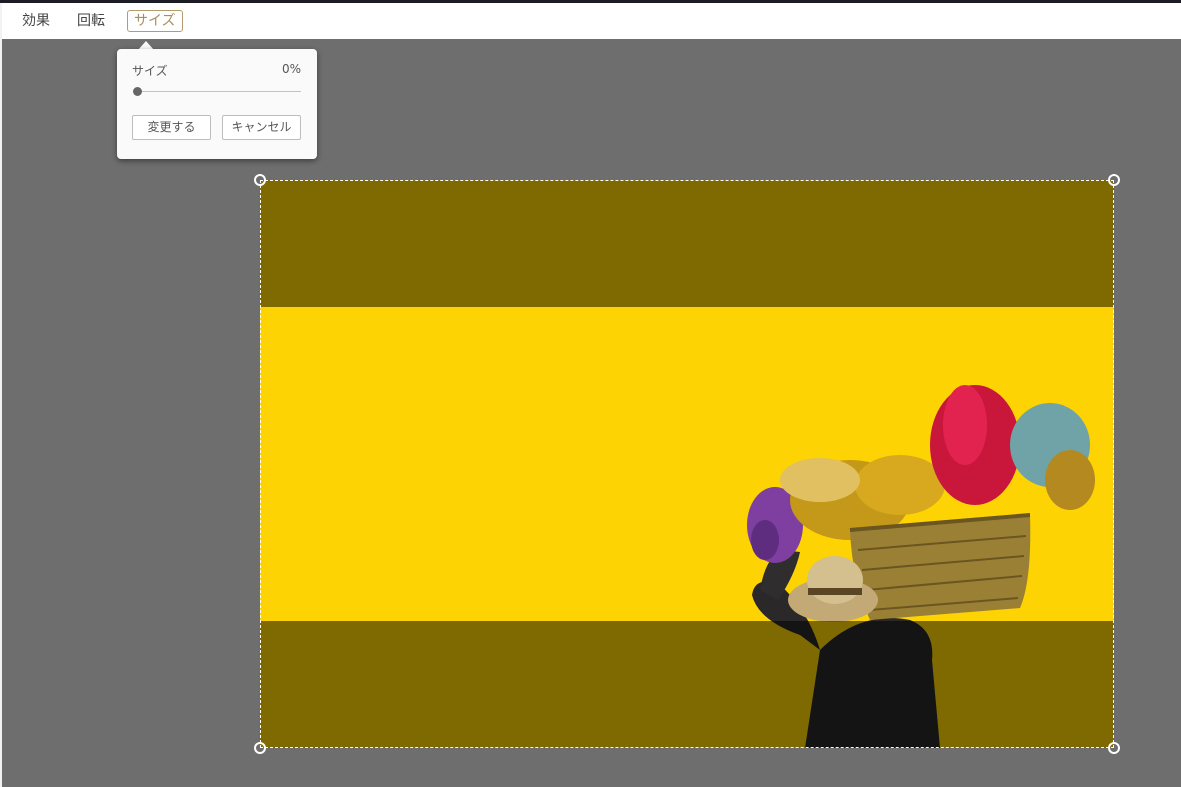  Describe the element at coordinates (155, 21) in the screenshot. I see `tool-size: サイズ` at that location.